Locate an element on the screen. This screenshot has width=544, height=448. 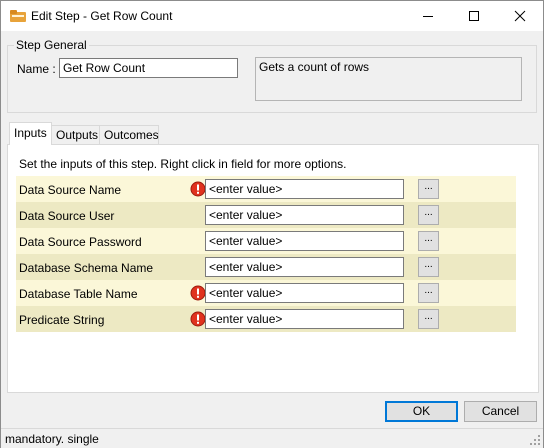
tab-outcomes-label: Outcomes is located at coordinates (131, 135).